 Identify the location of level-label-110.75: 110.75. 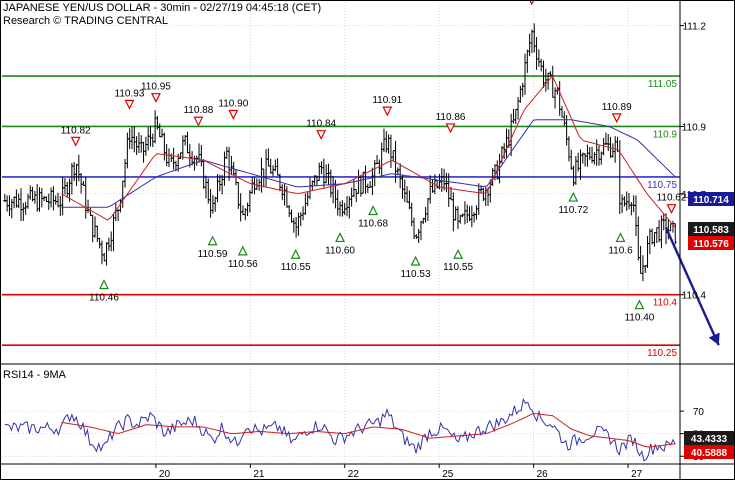
(662, 185).